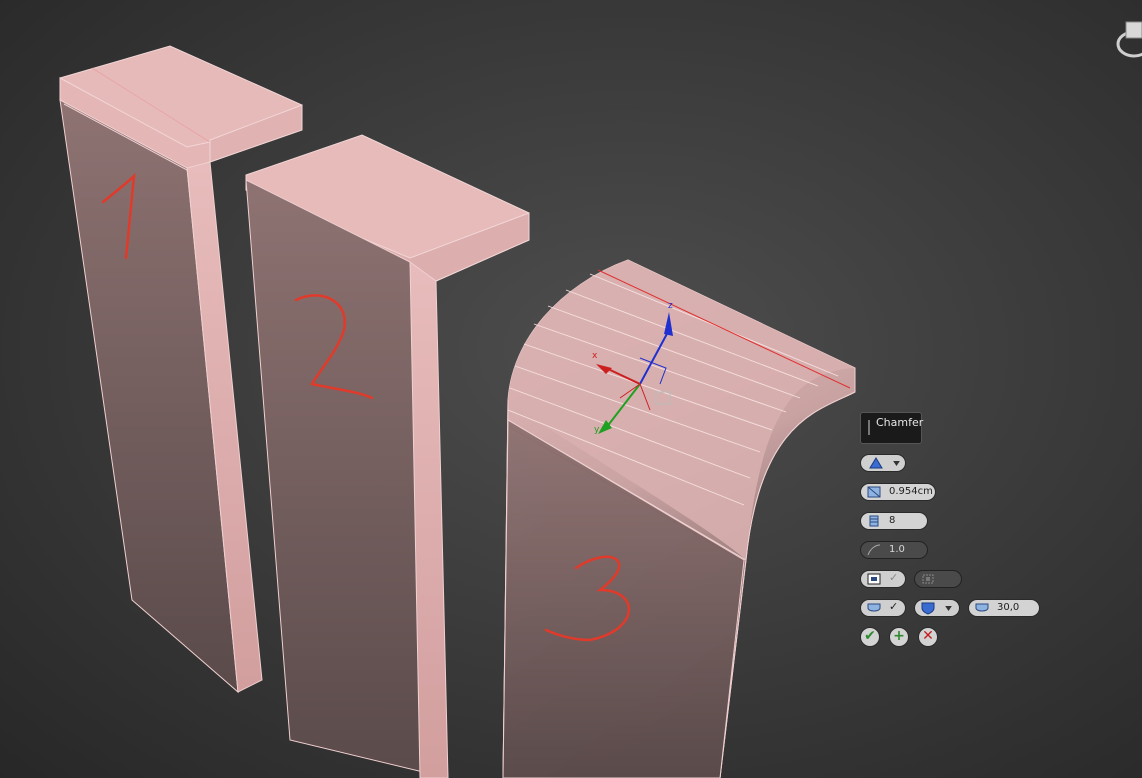 Image resolution: width=1142 pixels, height=778 pixels. What do you see at coordinates (928, 579) in the screenshot?
I see `chamfer-only-icon` at bounding box center [928, 579].